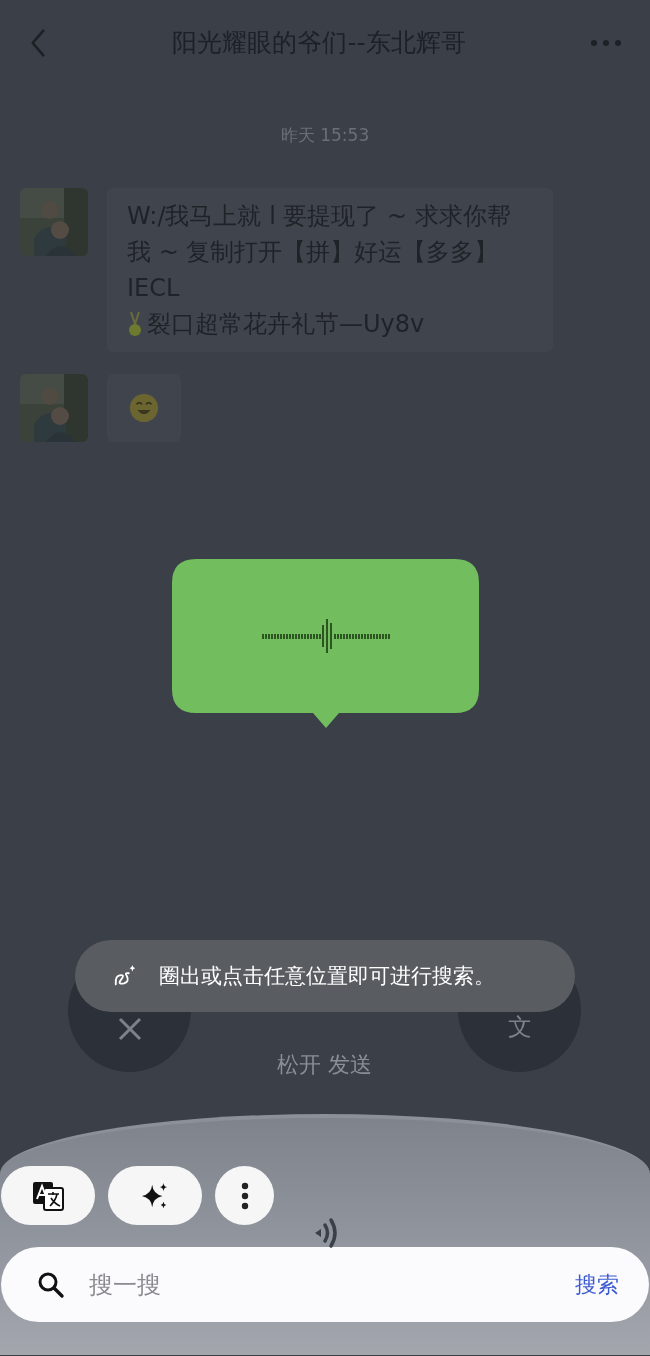 This screenshot has width=650, height=1356. Describe the element at coordinates (327, 976) in the screenshot. I see `toast-text: 圈出或点击任意位置即可进行搜索。` at that location.